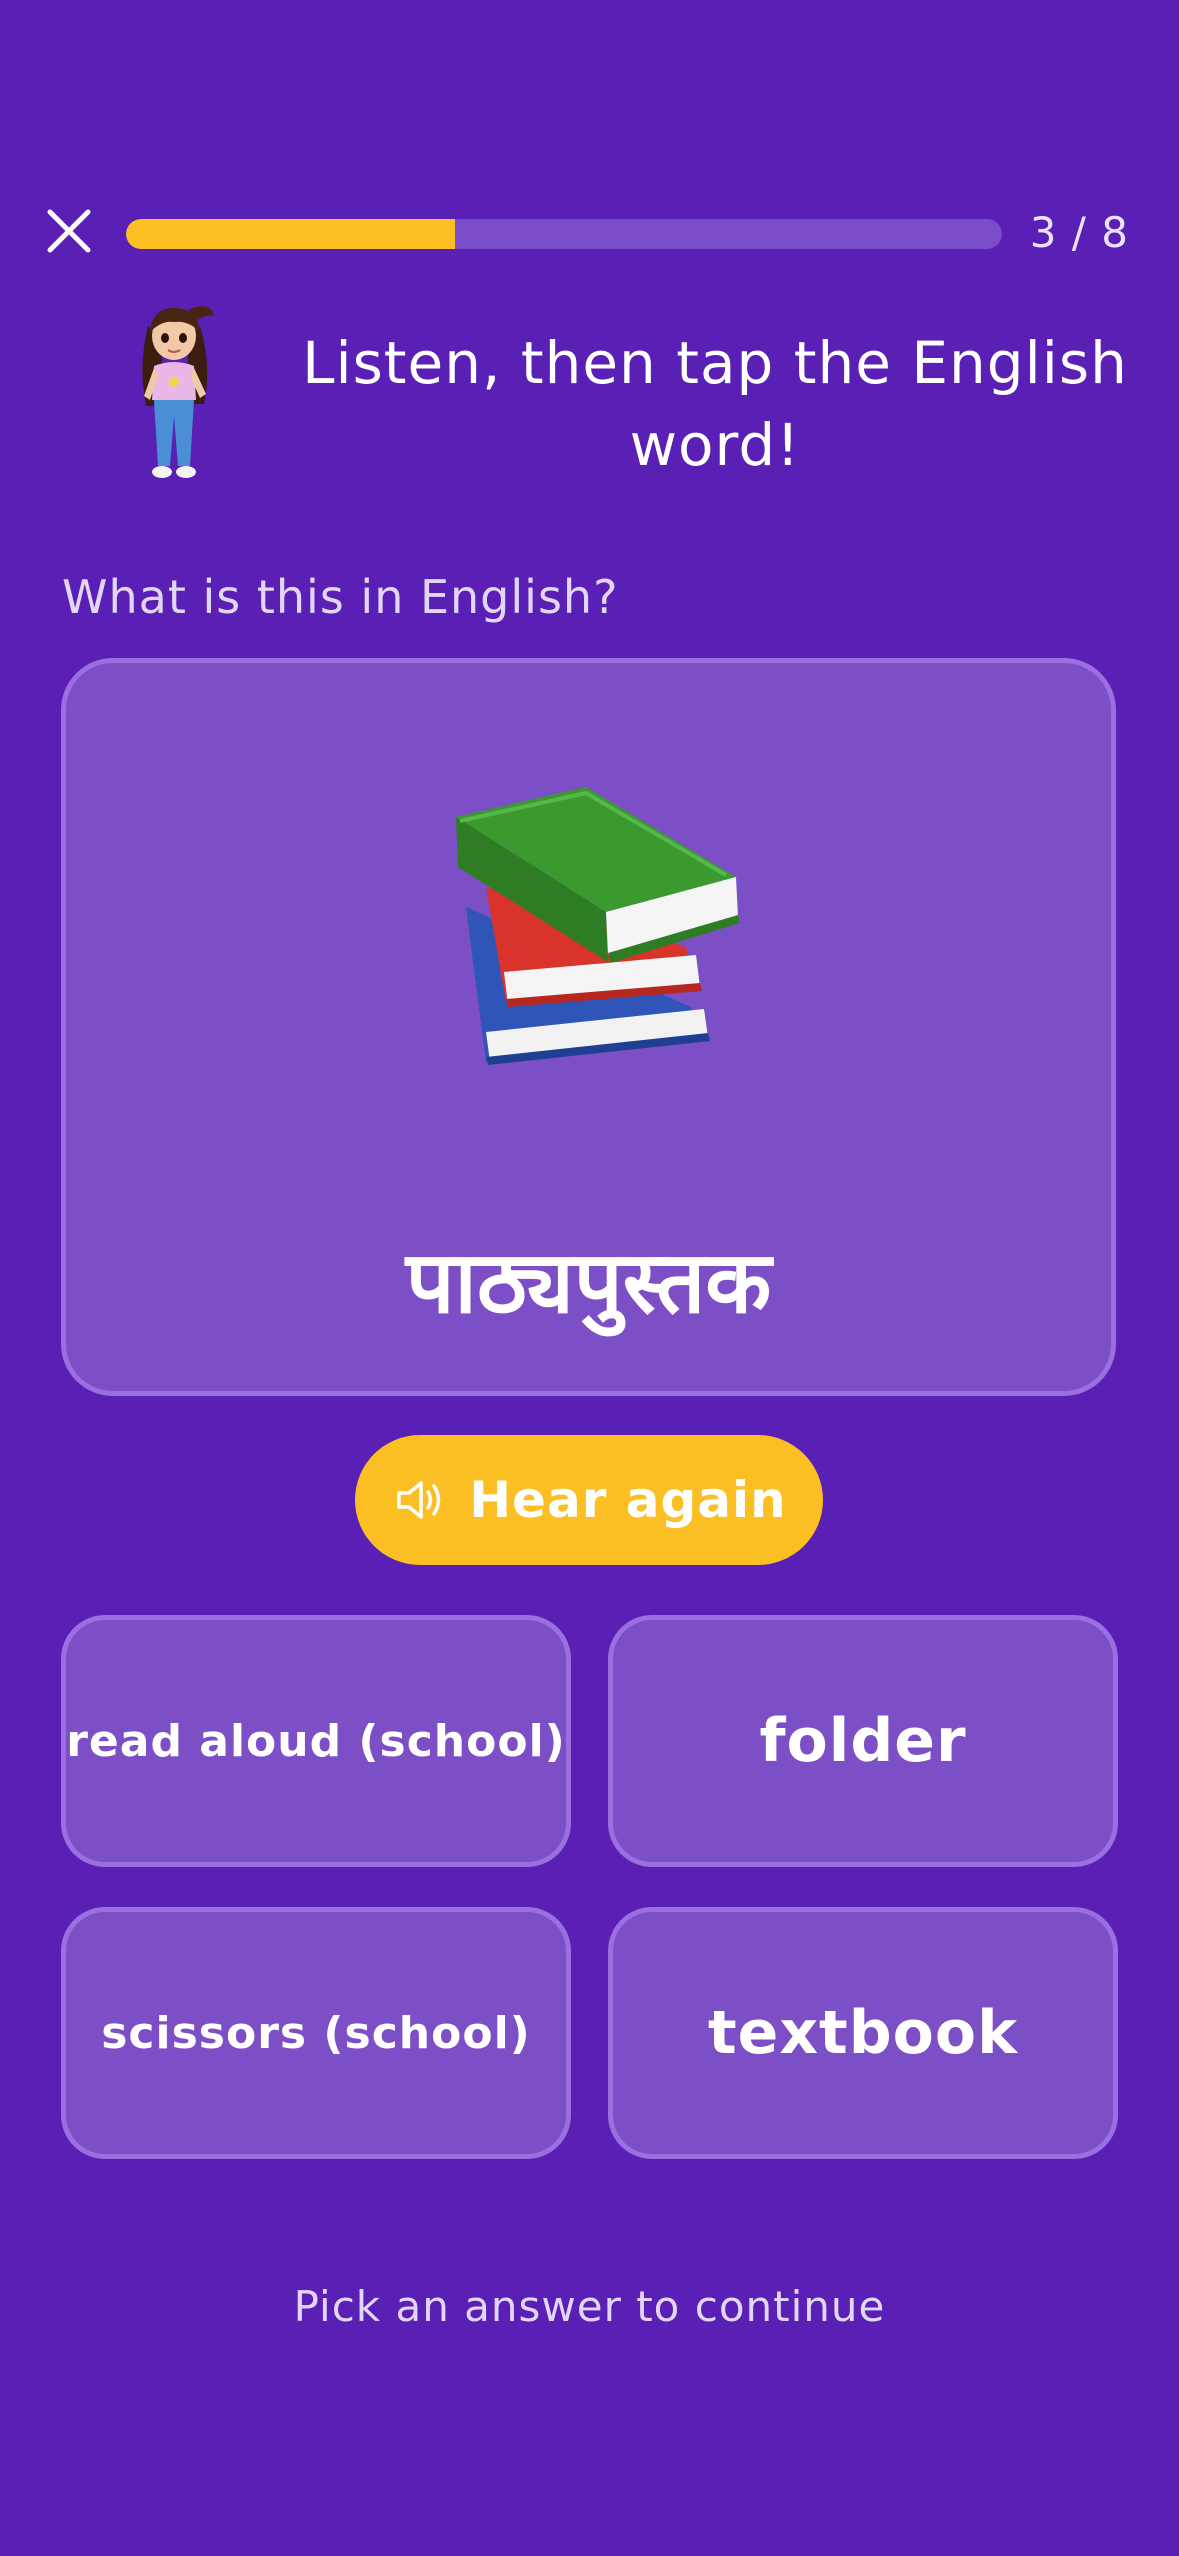 This screenshot has height=2556, width=1179. What do you see at coordinates (589, 2306) in the screenshot?
I see `footer-hint: Pick an answer to continue` at bounding box center [589, 2306].